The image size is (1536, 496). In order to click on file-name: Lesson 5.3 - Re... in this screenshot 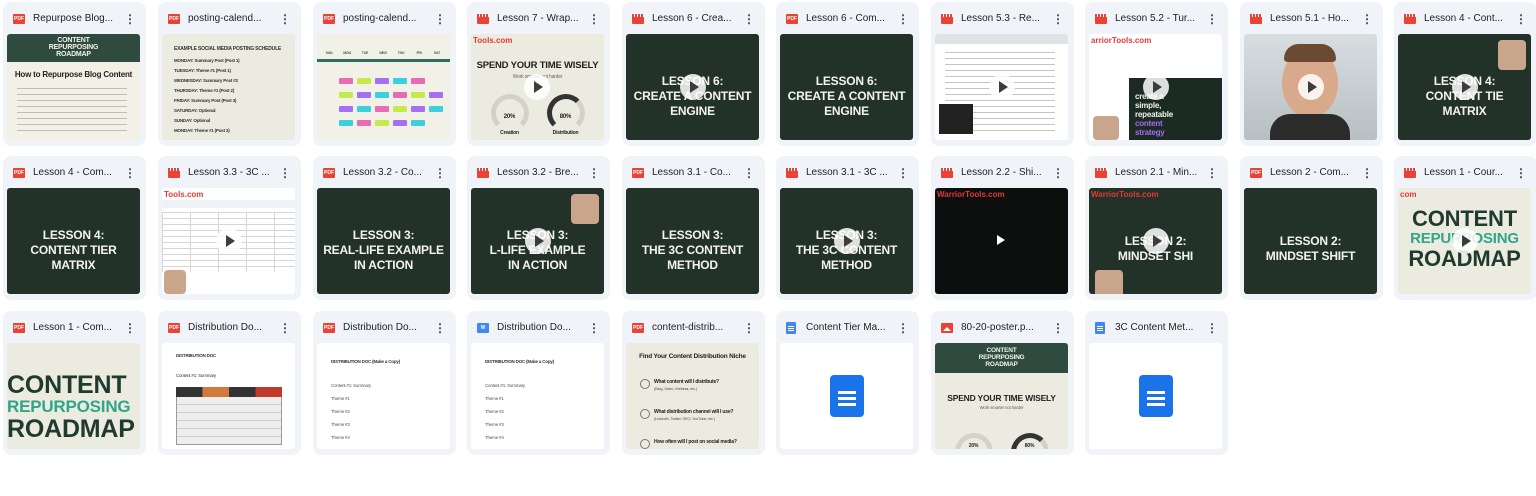, I will do `click(1004, 19)`.